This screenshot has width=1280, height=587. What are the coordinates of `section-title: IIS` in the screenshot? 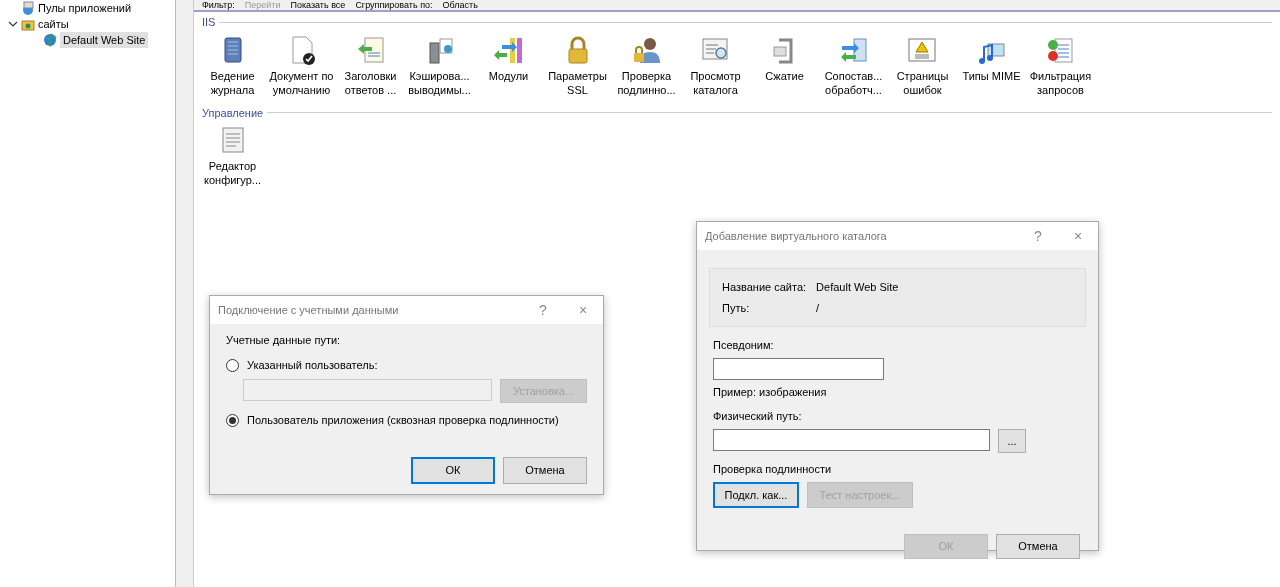 It's located at (209, 22).